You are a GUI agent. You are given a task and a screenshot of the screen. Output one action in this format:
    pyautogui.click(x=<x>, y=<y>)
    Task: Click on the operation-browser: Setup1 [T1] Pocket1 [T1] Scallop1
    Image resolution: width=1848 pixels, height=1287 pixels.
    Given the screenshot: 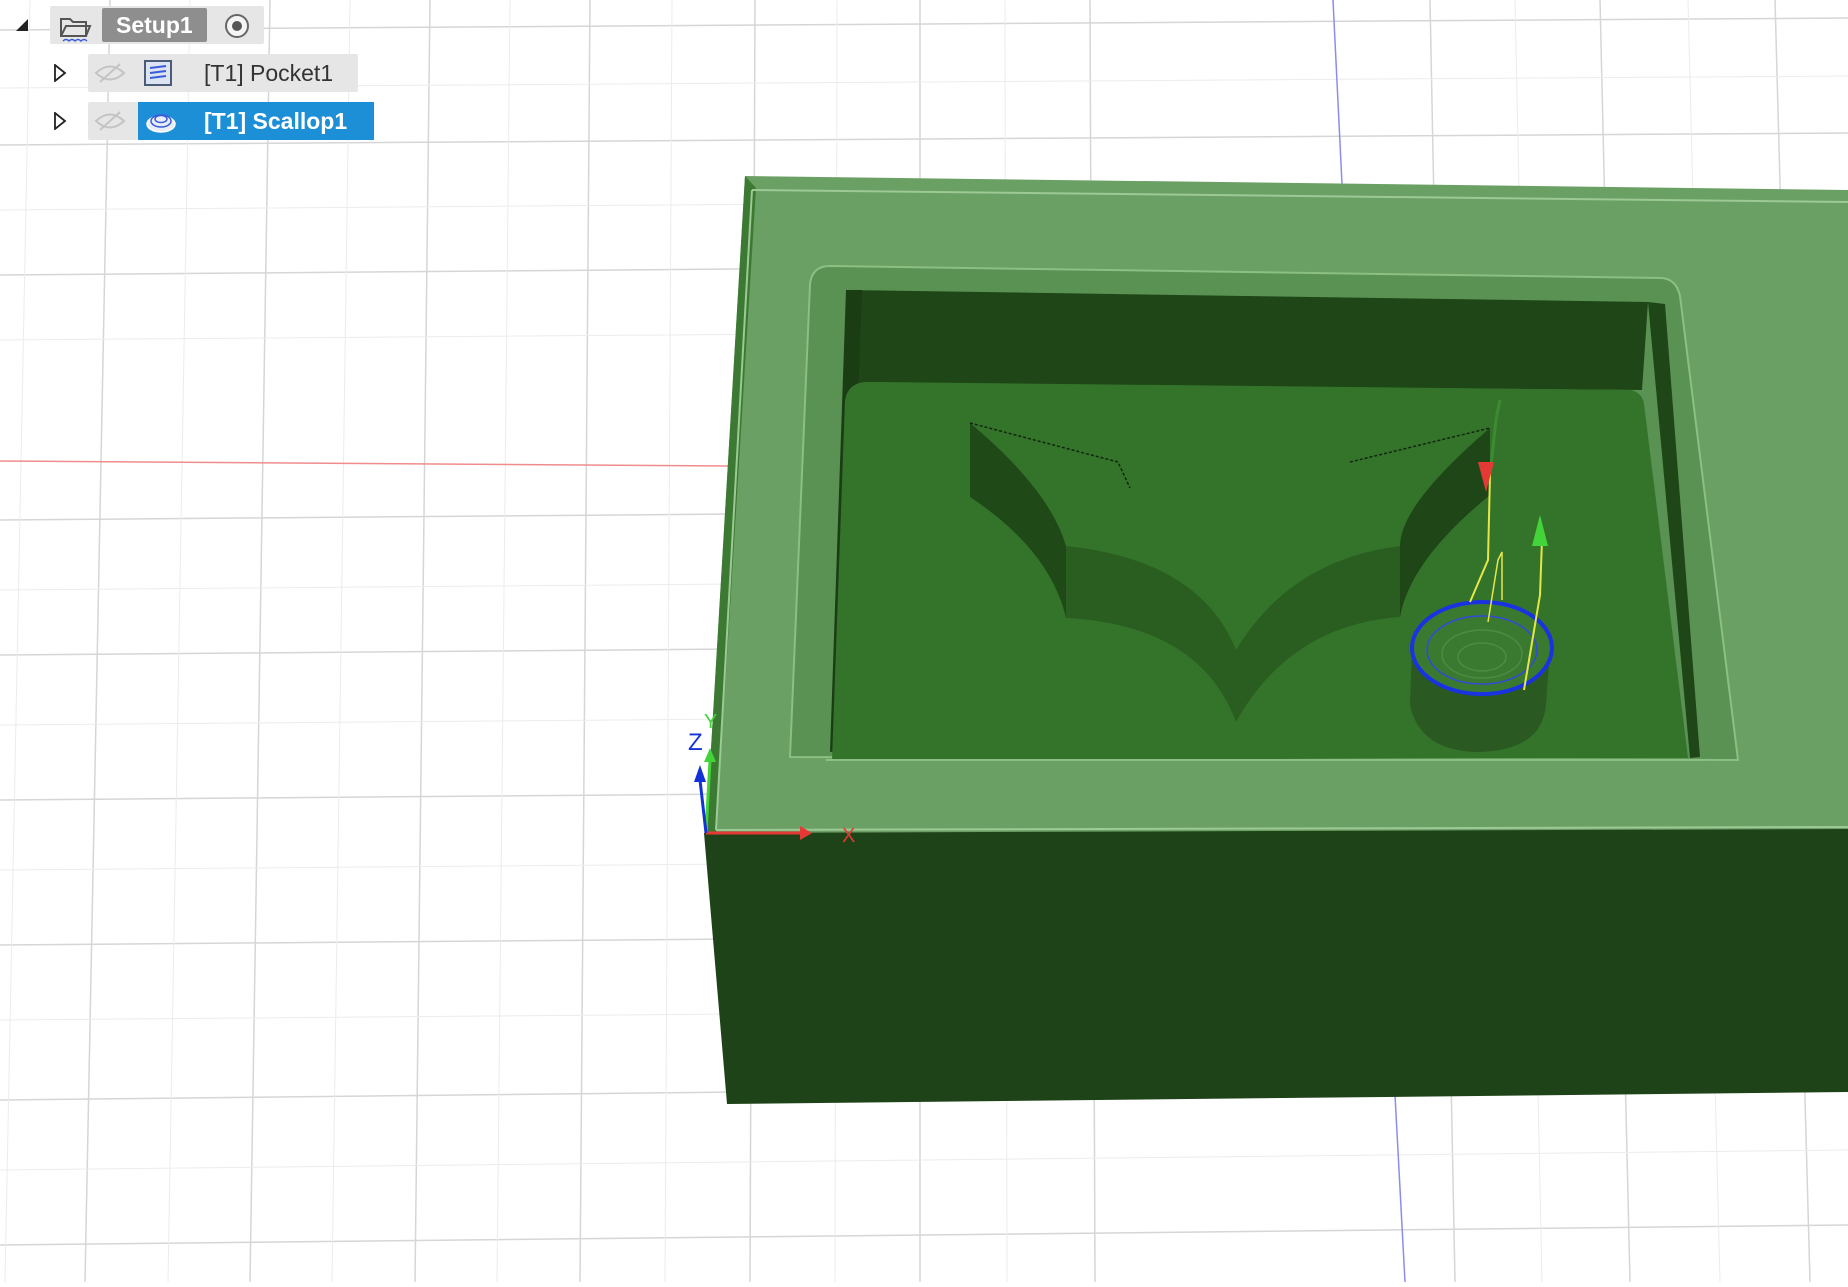 What is the action you would take?
    pyautogui.click(x=200, y=75)
    